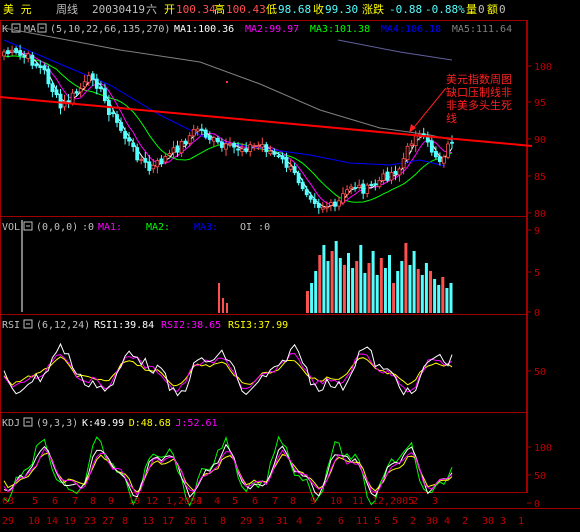 This screenshot has height=532, width=580. What do you see at coordinates (405, 9) in the screenshot?
I see `change-value: -0.88` at bounding box center [405, 9].